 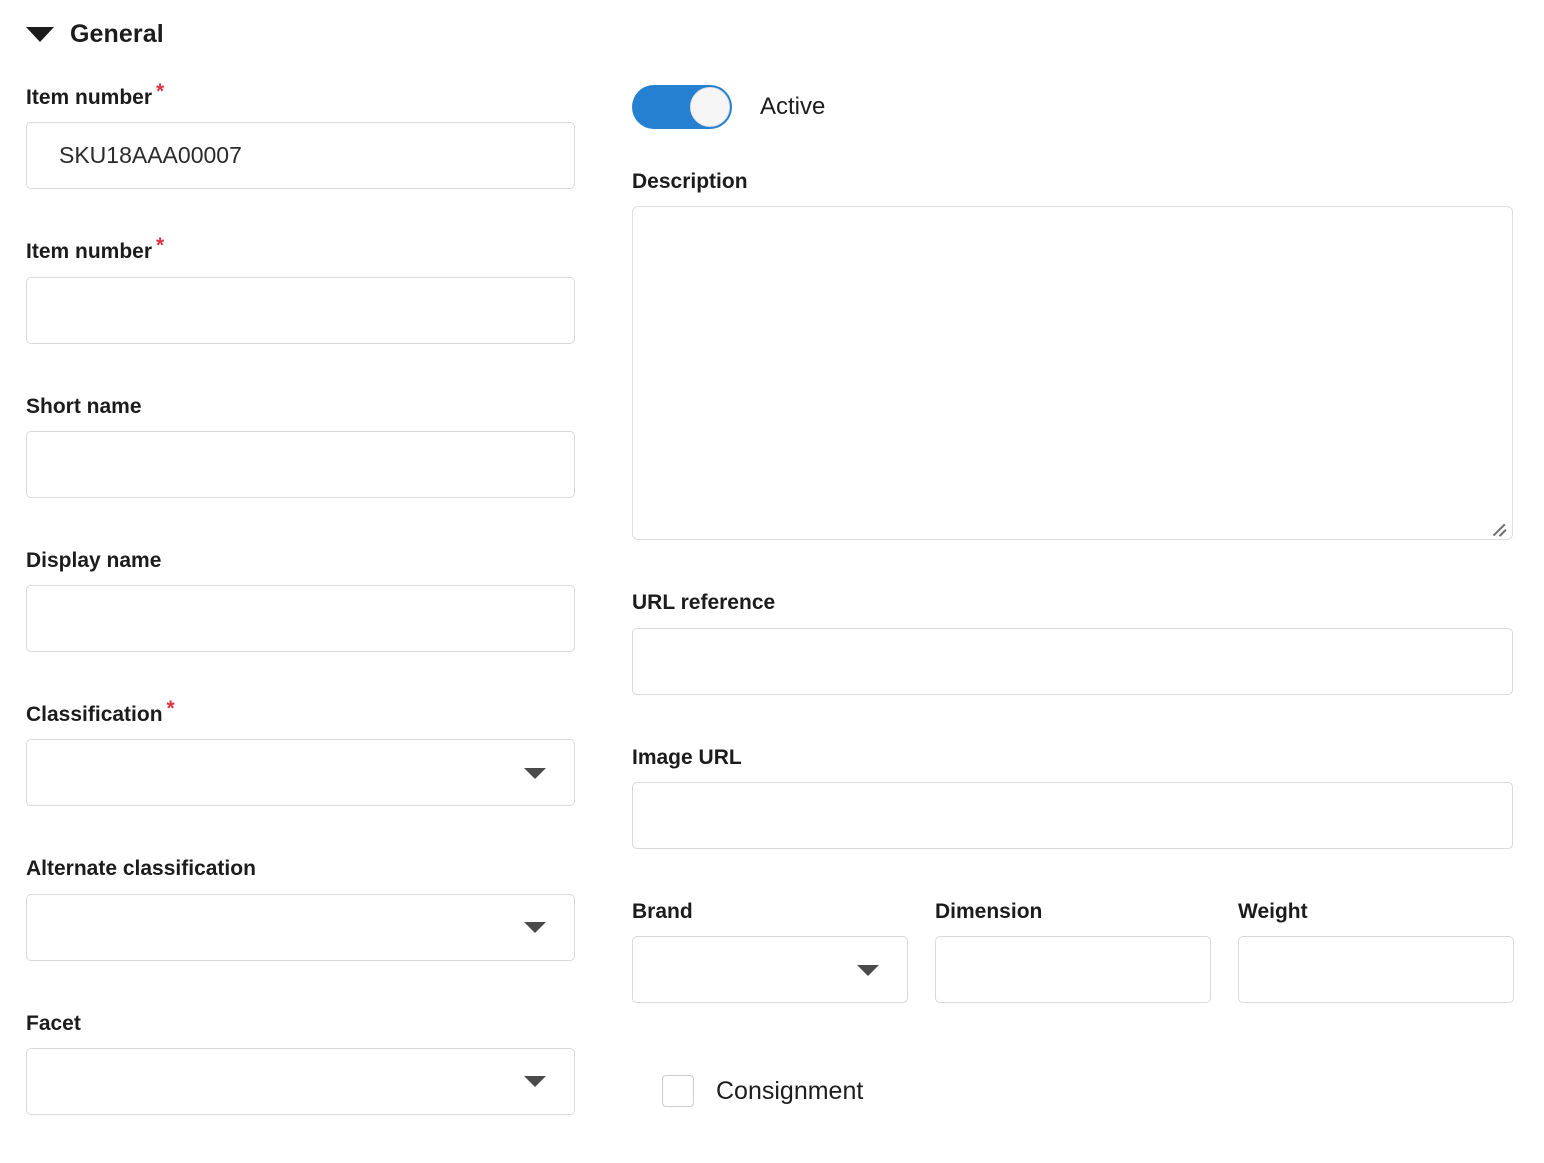 I want to click on label-weight: Weight, so click(x=1273, y=911).